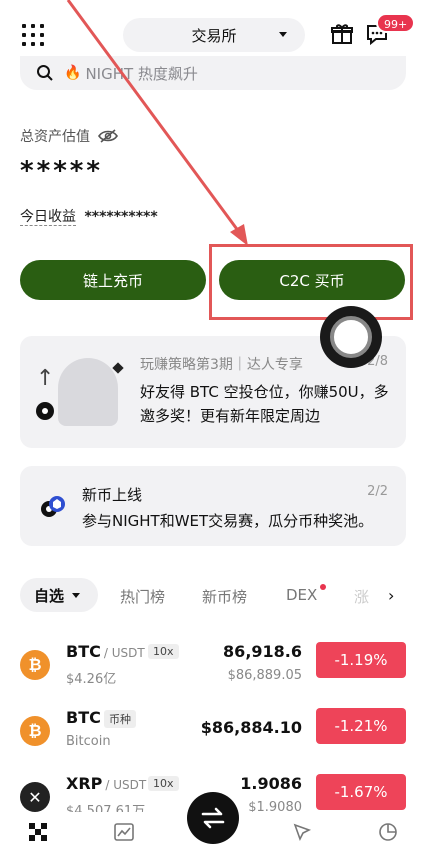 The height and width of the screenshot is (850, 427). I want to click on row-change-badge: -1.19%, so click(361, 660).